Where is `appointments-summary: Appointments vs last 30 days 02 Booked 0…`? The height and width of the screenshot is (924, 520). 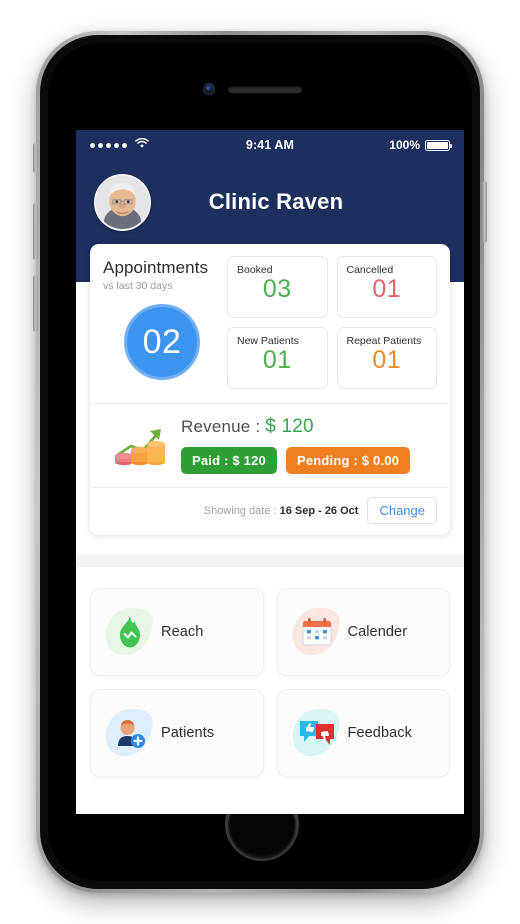
appointments-summary: Appointments vs last 30 days 02 Booked 0… is located at coordinates (270, 323).